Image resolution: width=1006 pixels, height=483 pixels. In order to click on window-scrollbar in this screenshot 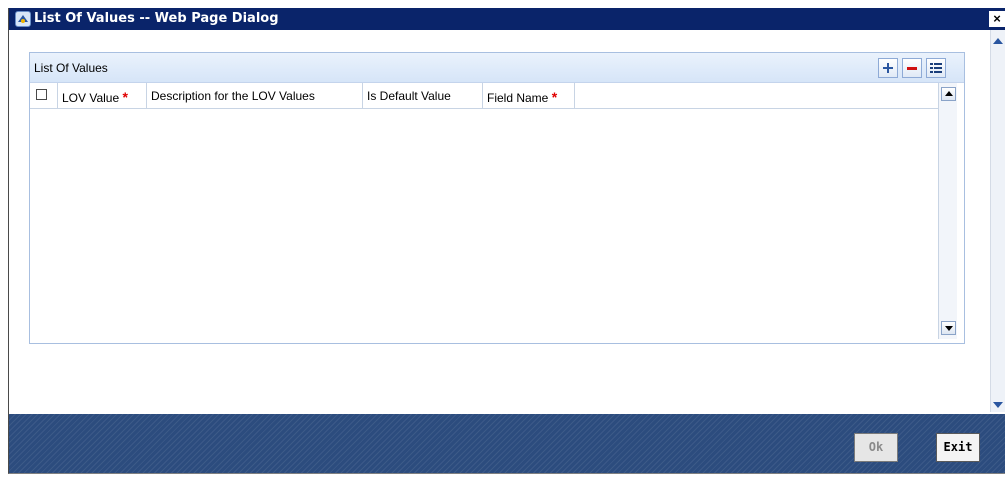, I will do `click(997, 221)`.